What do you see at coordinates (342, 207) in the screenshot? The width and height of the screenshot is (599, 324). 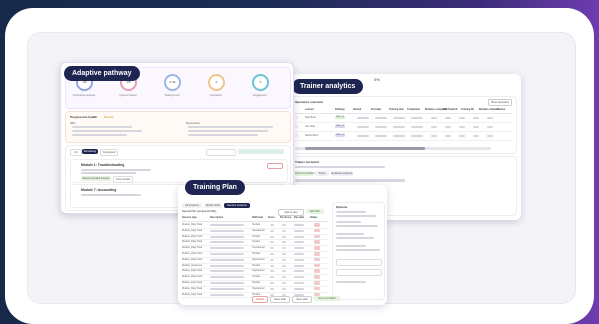 I see `side-panel-title: Options` at bounding box center [342, 207].